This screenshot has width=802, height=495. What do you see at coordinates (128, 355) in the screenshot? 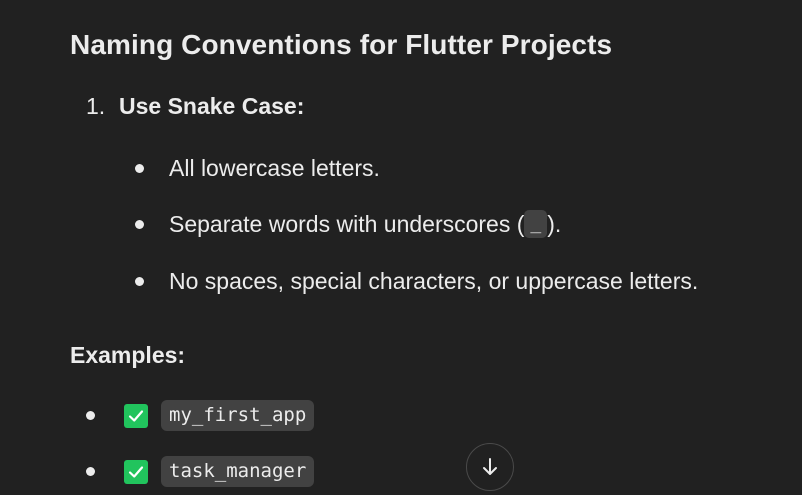
I see `examples-label: Examples:` at bounding box center [128, 355].